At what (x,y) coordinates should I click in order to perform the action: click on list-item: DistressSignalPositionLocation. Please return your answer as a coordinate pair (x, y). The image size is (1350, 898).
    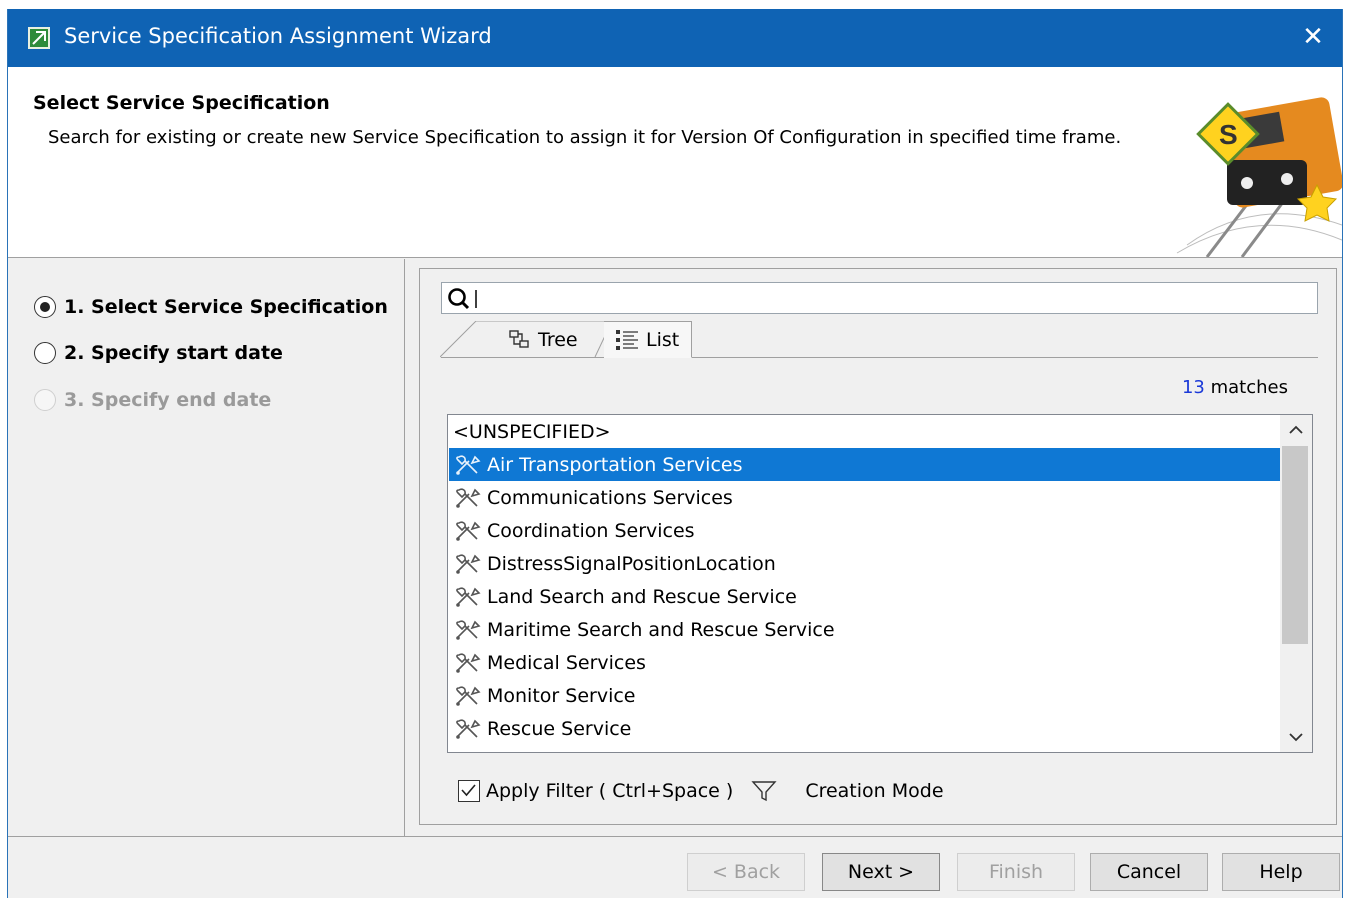
    Looking at the image, I should click on (864, 563).